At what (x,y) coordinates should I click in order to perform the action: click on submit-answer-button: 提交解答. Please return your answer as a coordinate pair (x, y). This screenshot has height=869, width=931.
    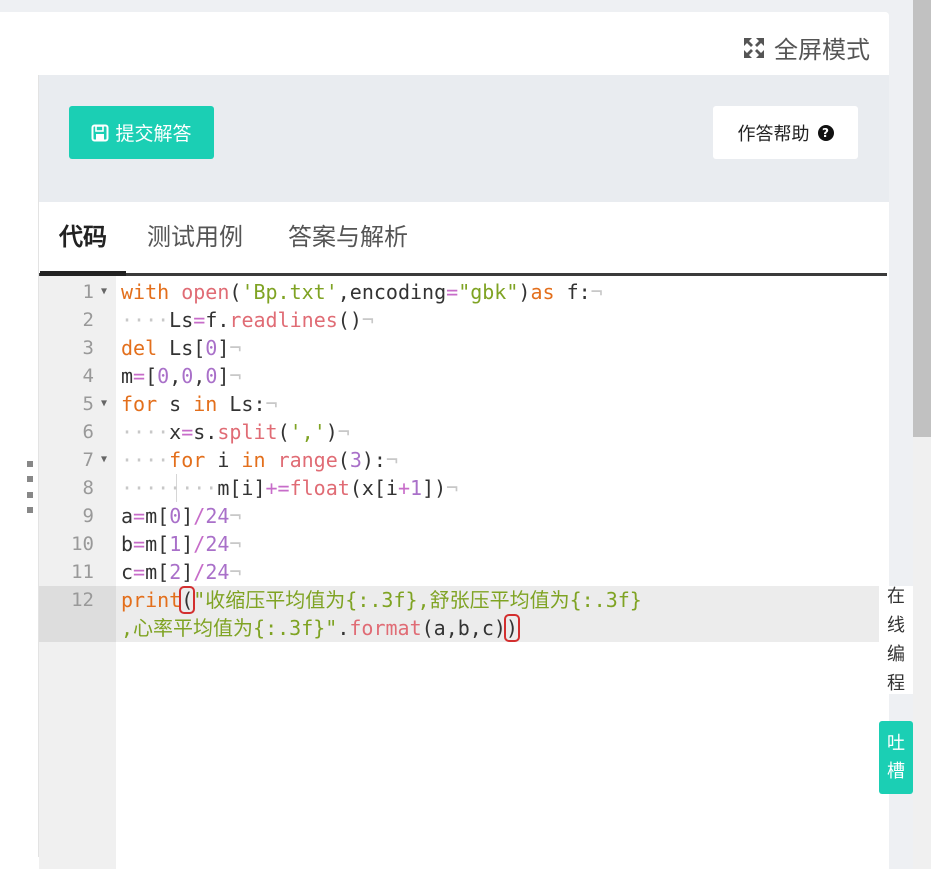
    Looking at the image, I should click on (141, 132).